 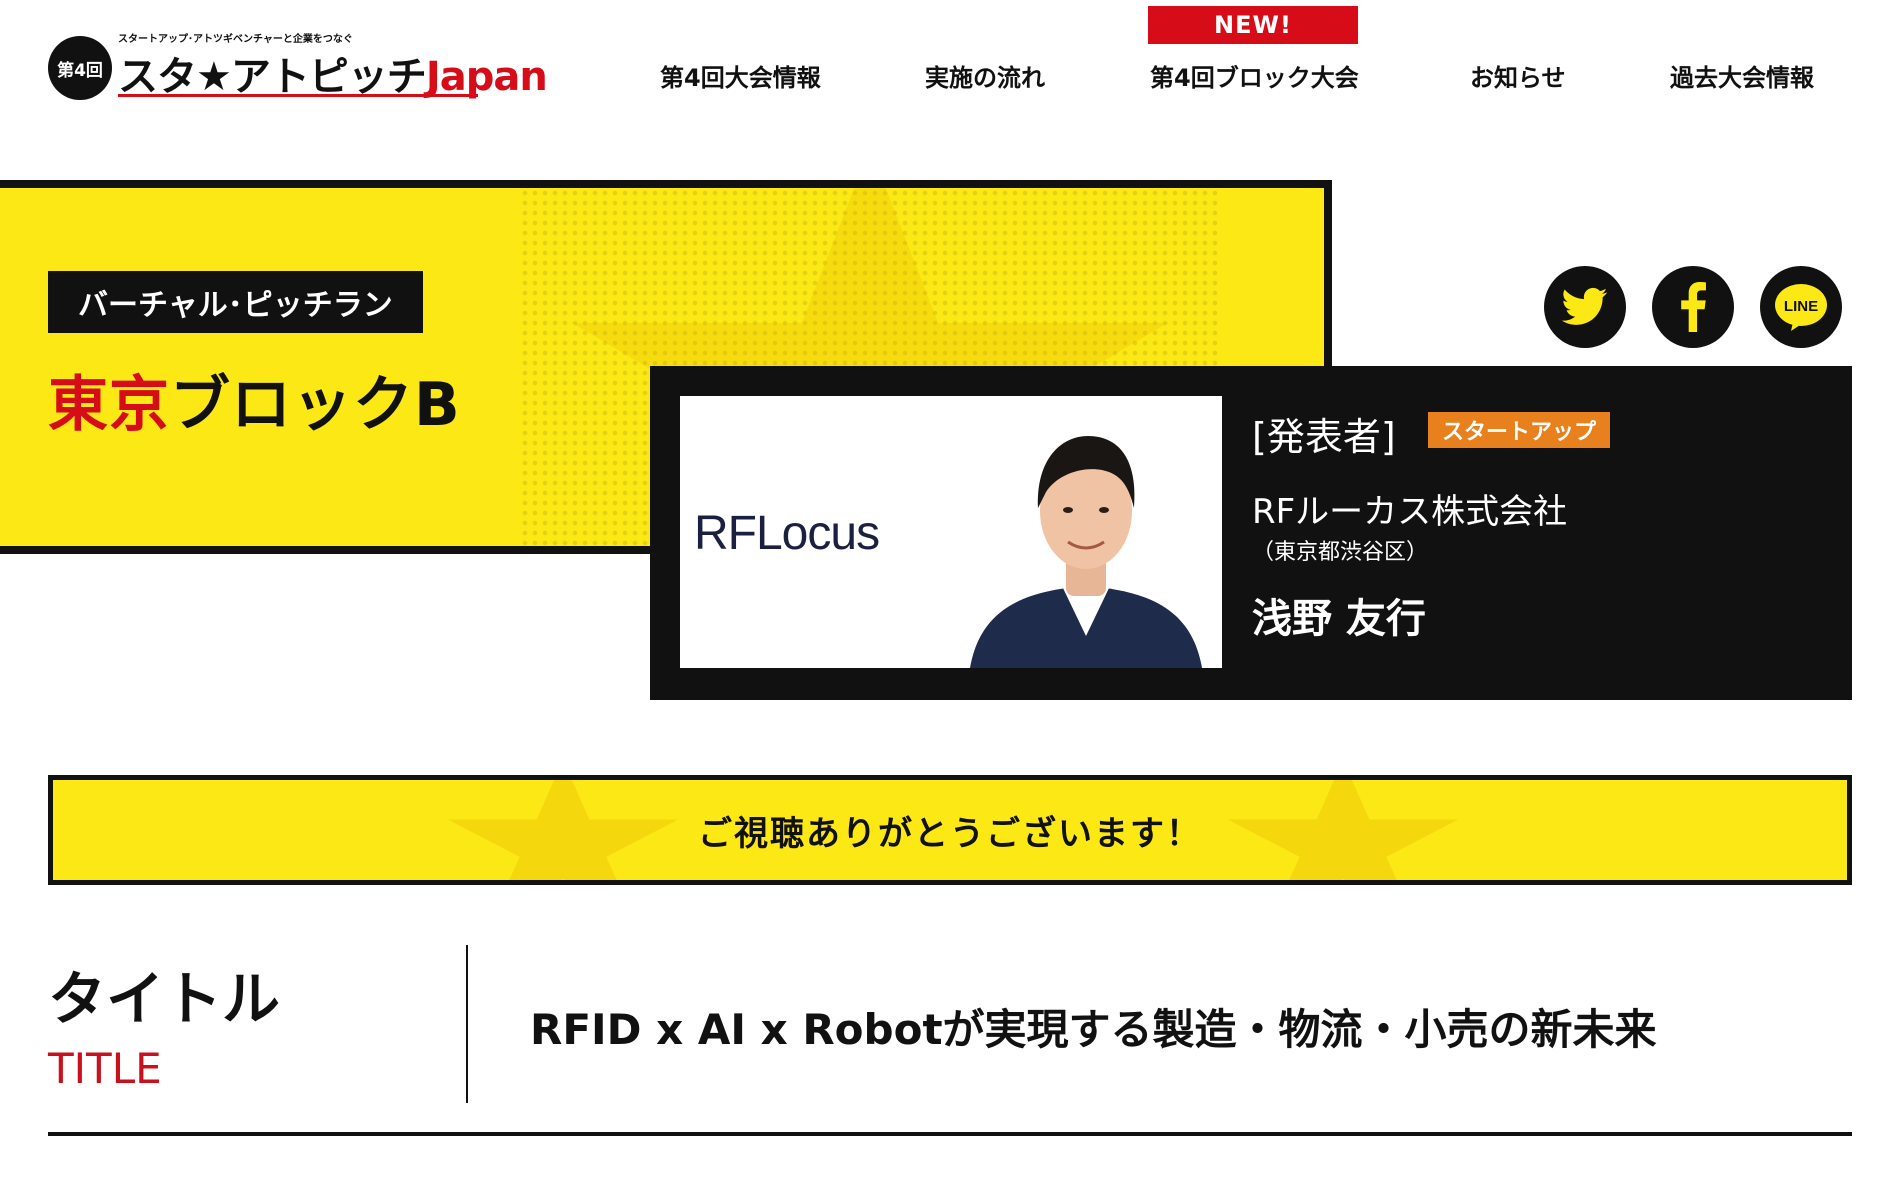 What do you see at coordinates (1410, 512) in the screenshot?
I see `company-name: RFルーカス株式会社` at bounding box center [1410, 512].